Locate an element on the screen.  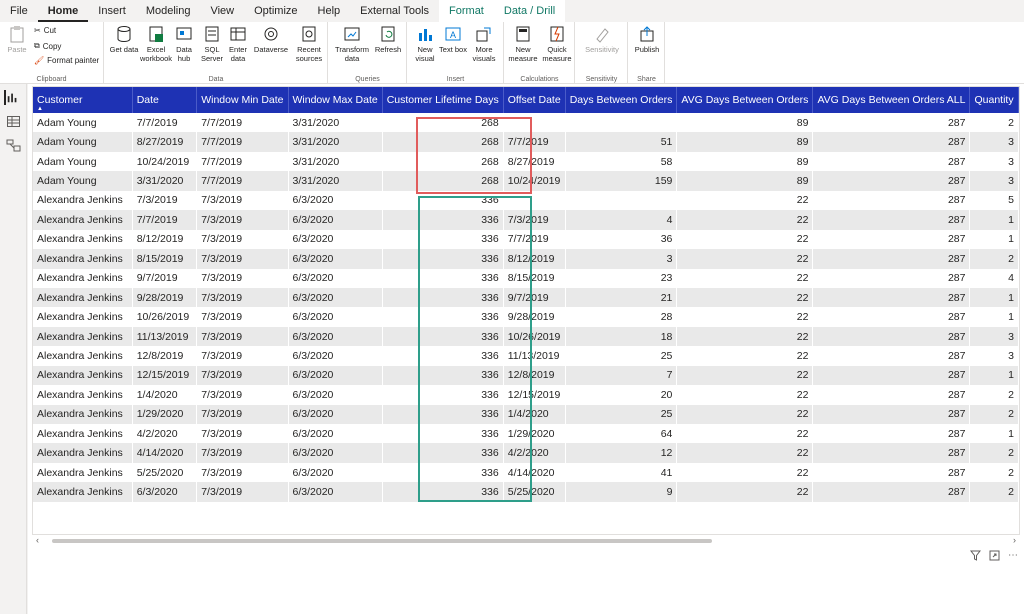
horizontal-scrollbar: ‹ › is located at coordinates (526, 540).